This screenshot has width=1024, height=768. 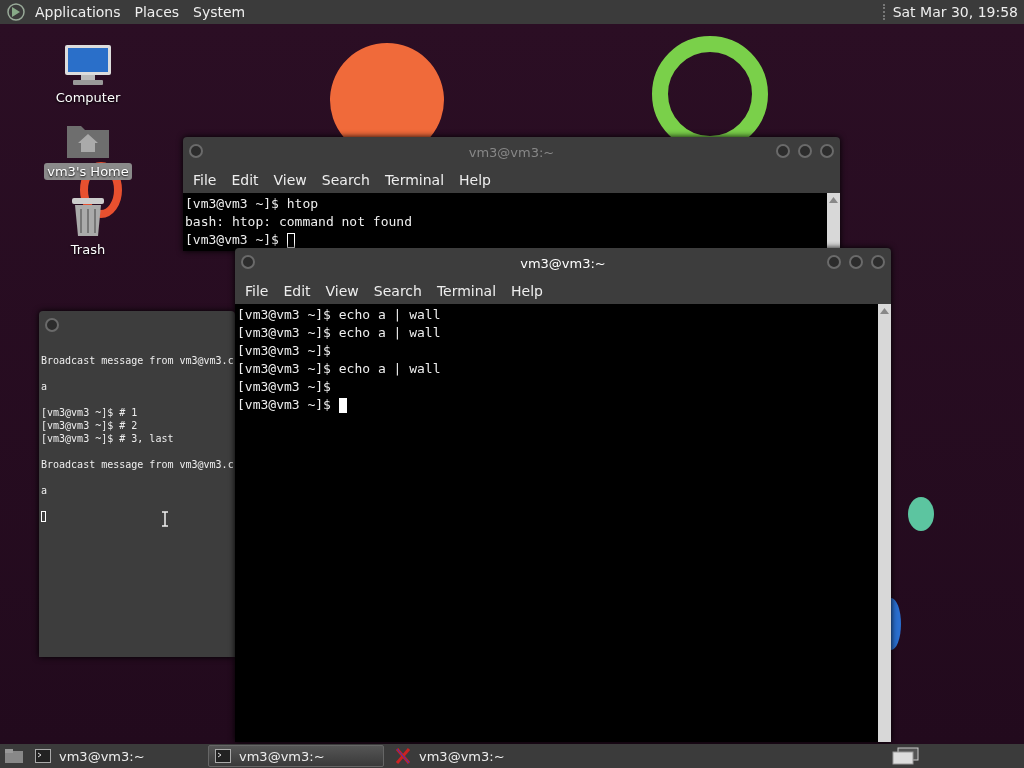 I want to click on desktop-icon-label: Computer, so click(x=88, y=97).